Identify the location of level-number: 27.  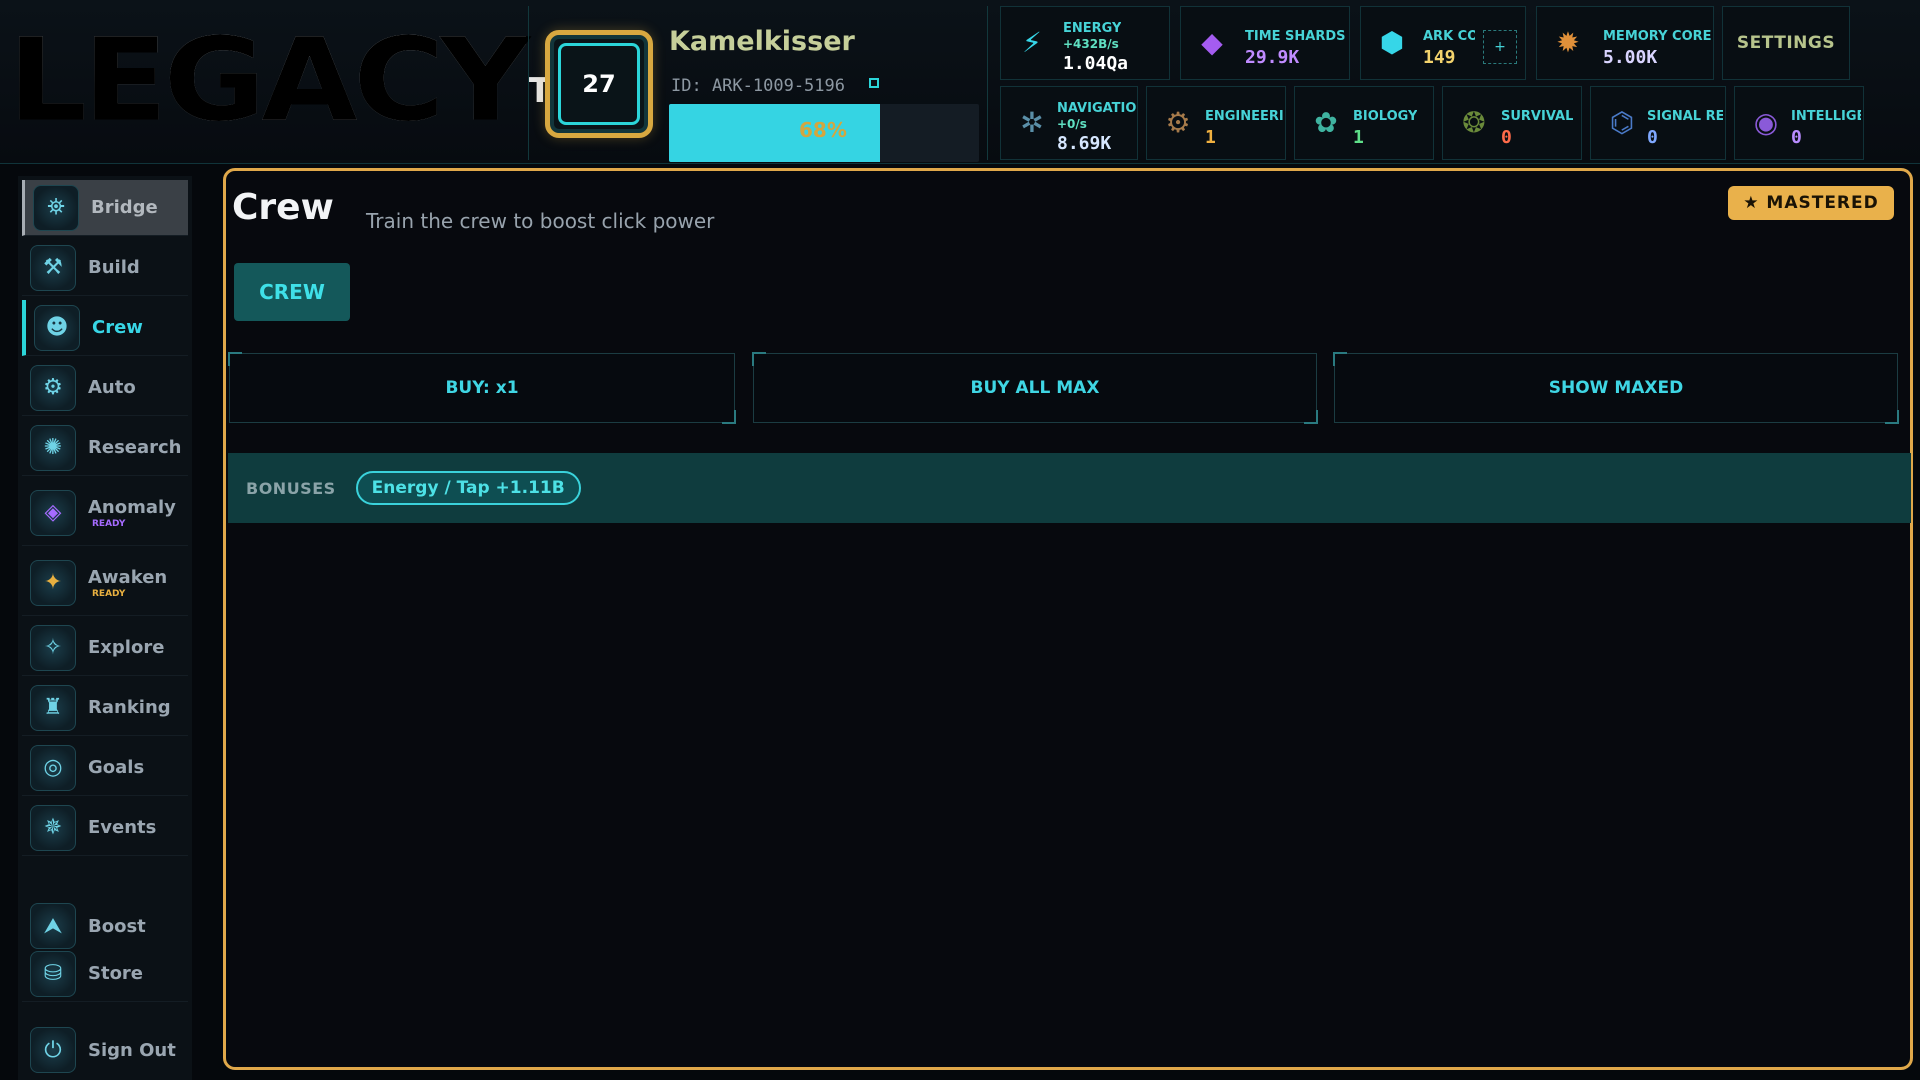
(599, 84).